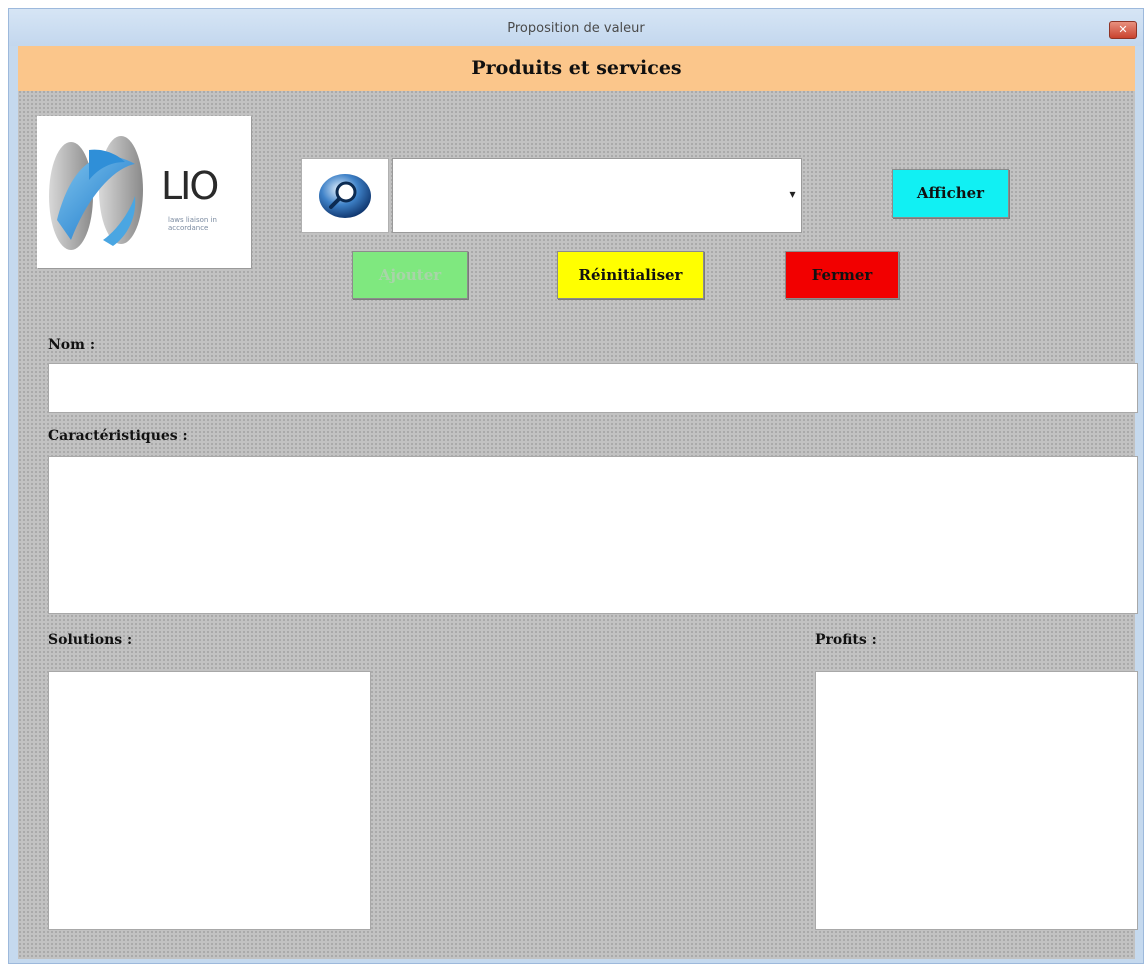 The width and height of the screenshot is (1147, 967). Describe the element at coordinates (190, 186) in the screenshot. I see `logo-brand-text: LIO` at that location.